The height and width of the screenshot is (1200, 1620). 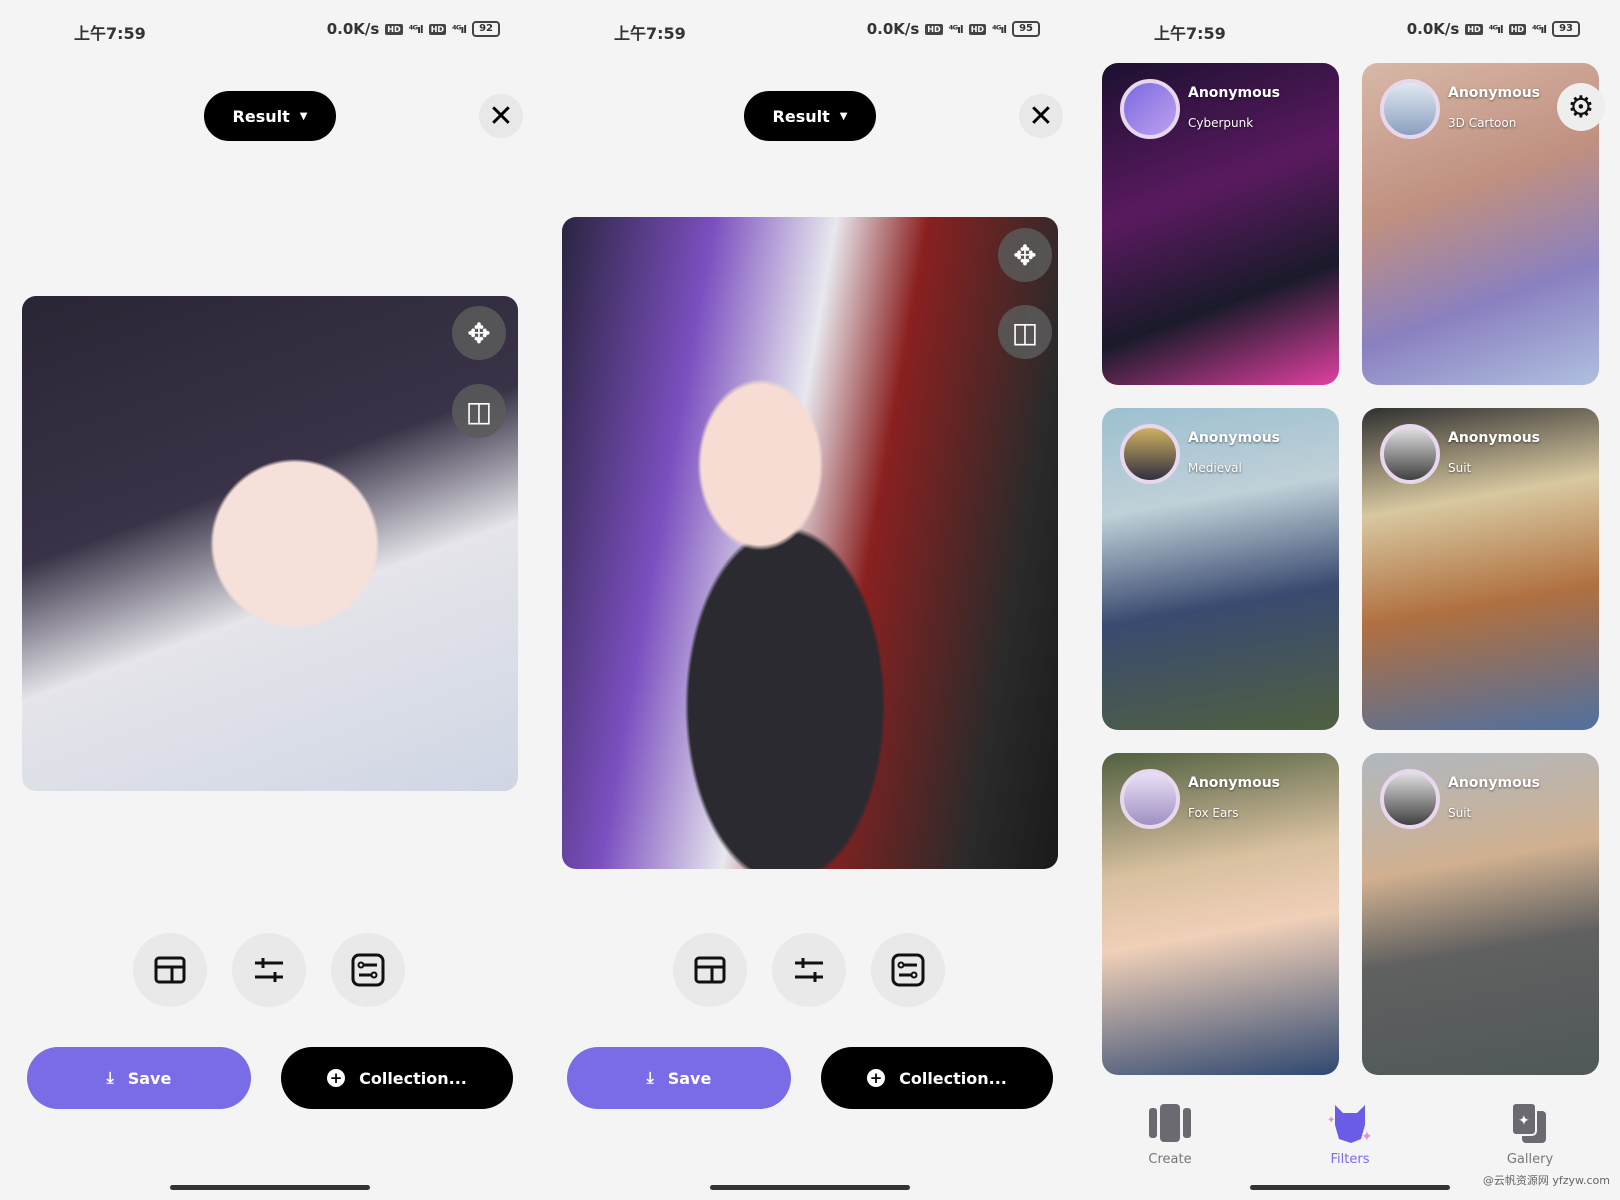 I want to click on gallery-icon: ✦, so click(x=1530, y=1123).